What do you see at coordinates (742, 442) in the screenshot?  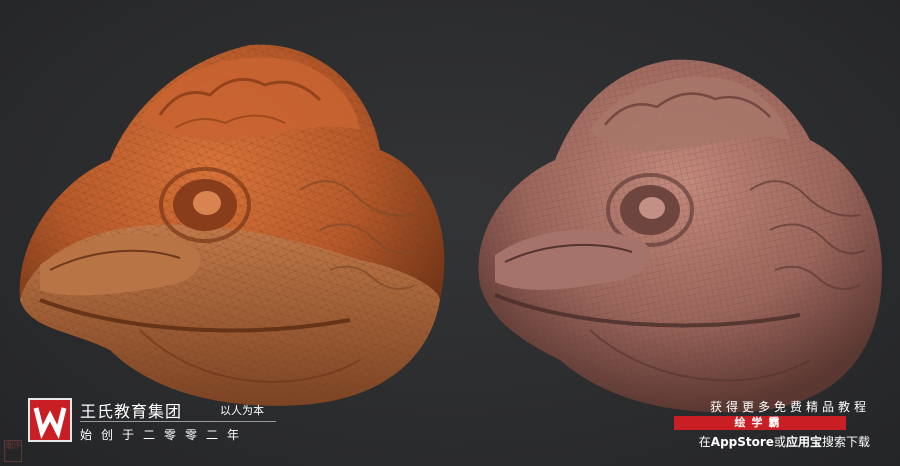 I see `store-appstore: AppStore` at bounding box center [742, 442].